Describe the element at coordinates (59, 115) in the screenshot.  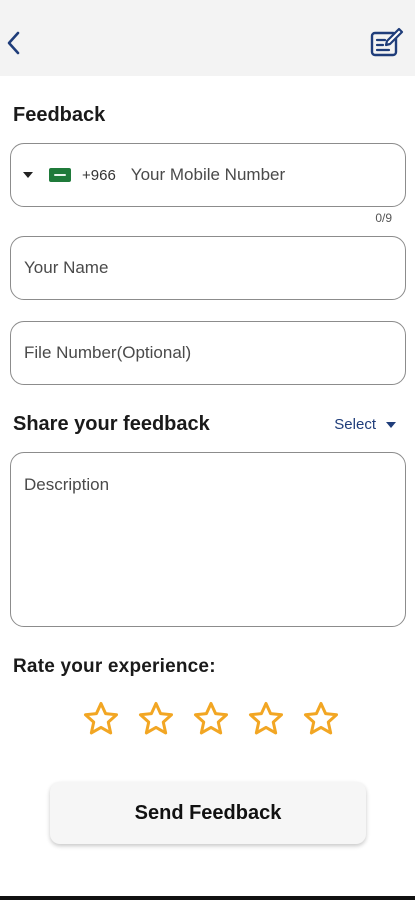
I see `page-title: Feedback` at that location.